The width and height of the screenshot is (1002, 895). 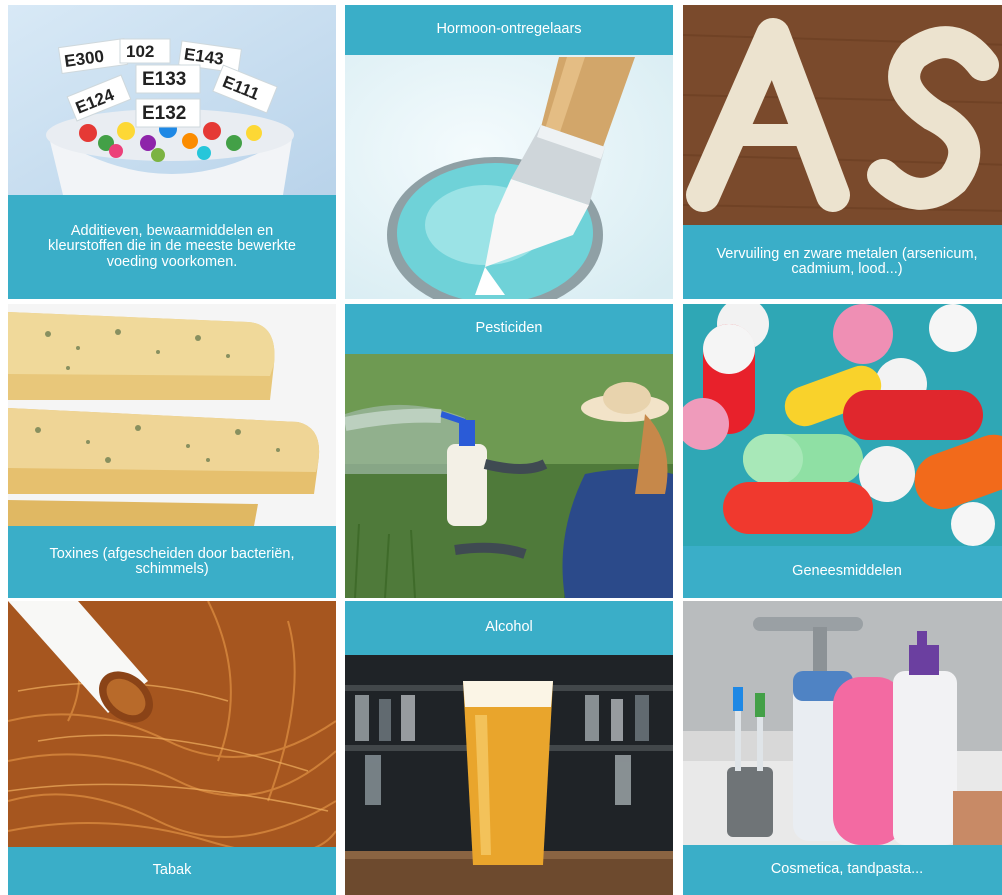 What do you see at coordinates (172, 724) in the screenshot?
I see `tobacco-image` at bounding box center [172, 724].